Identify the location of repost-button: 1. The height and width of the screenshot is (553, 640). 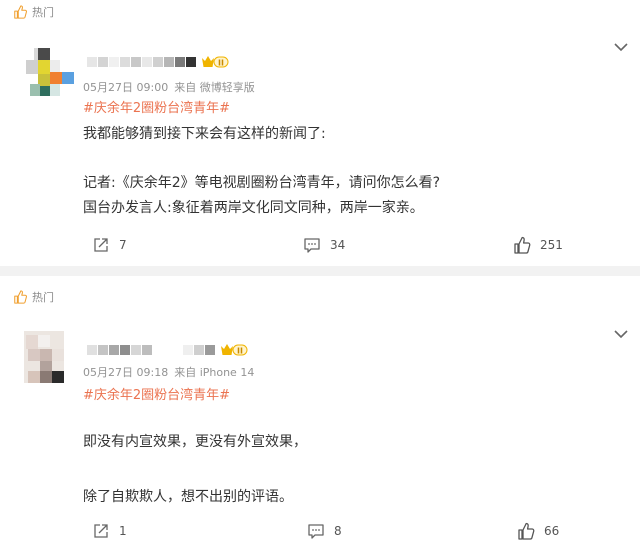
(109, 531).